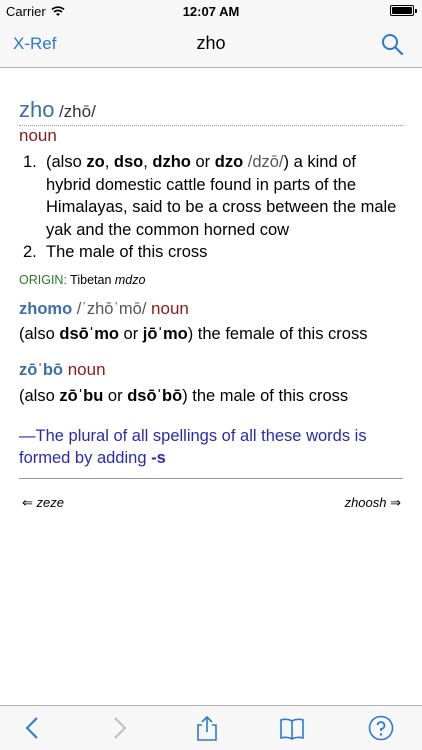  What do you see at coordinates (112, 309) in the screenshot?
I see `subentry-pronunciation: /ˈzhōˈmō/` at bounding box center [112, 309].